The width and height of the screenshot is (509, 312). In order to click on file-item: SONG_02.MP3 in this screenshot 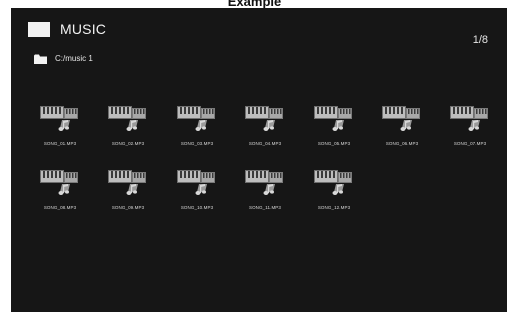, I will do `click(128, 128)`.